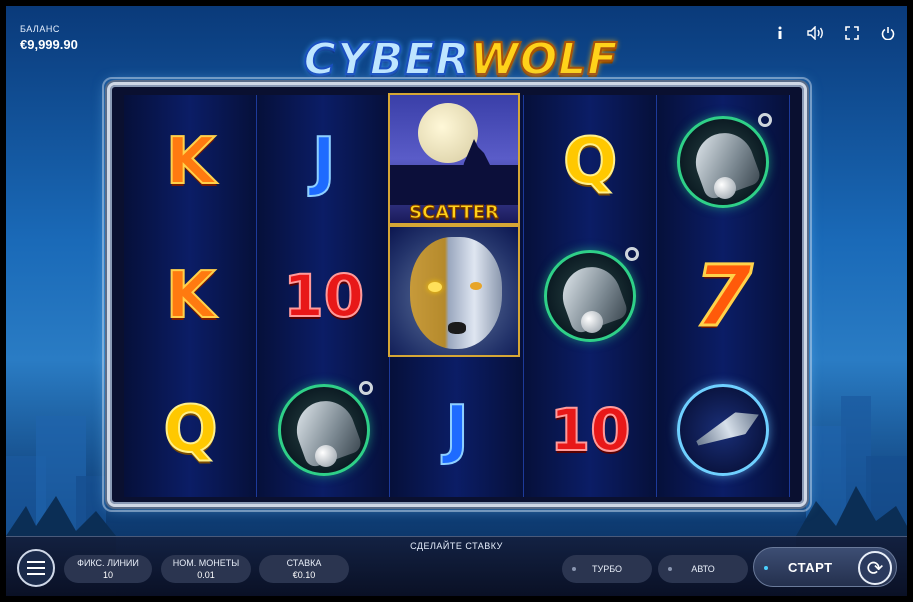 This screenshot has width=913, height=602. I want to click on hamburger-icon, so click(36, 562).